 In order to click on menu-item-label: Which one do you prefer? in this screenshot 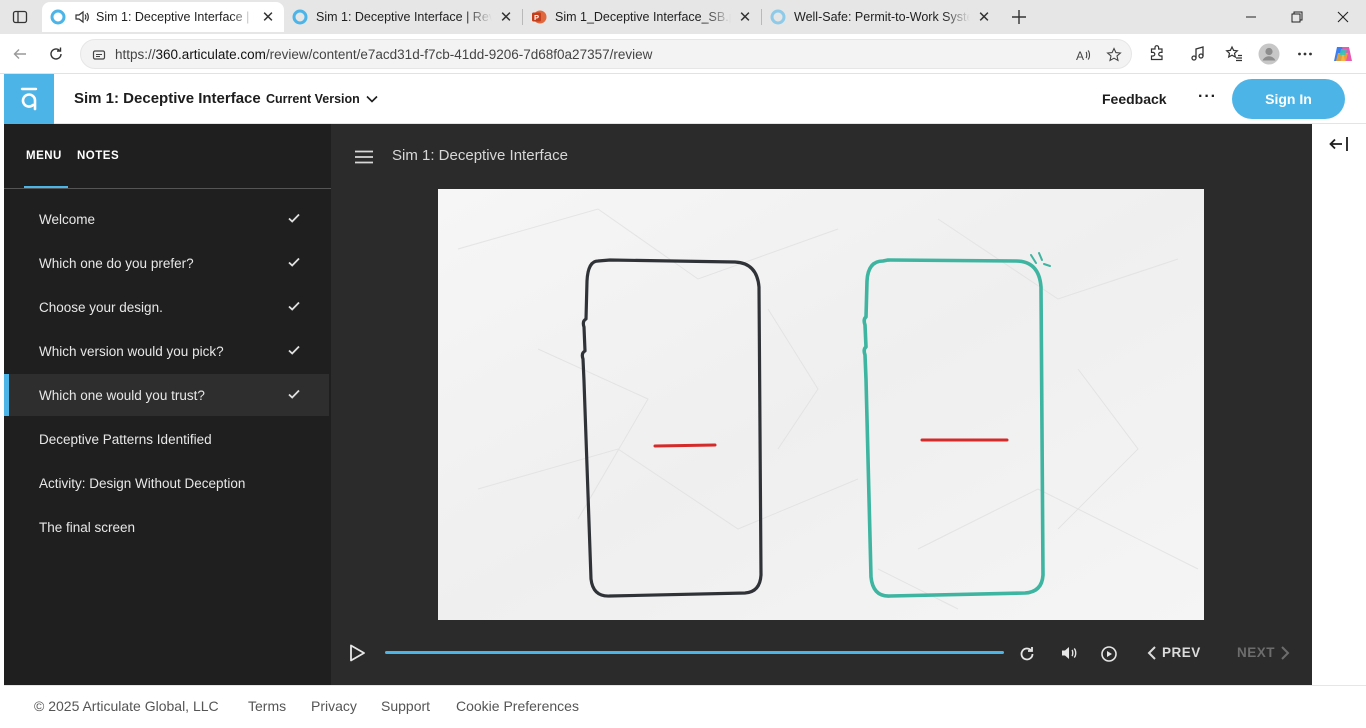, I will do `click(116, 263)`.